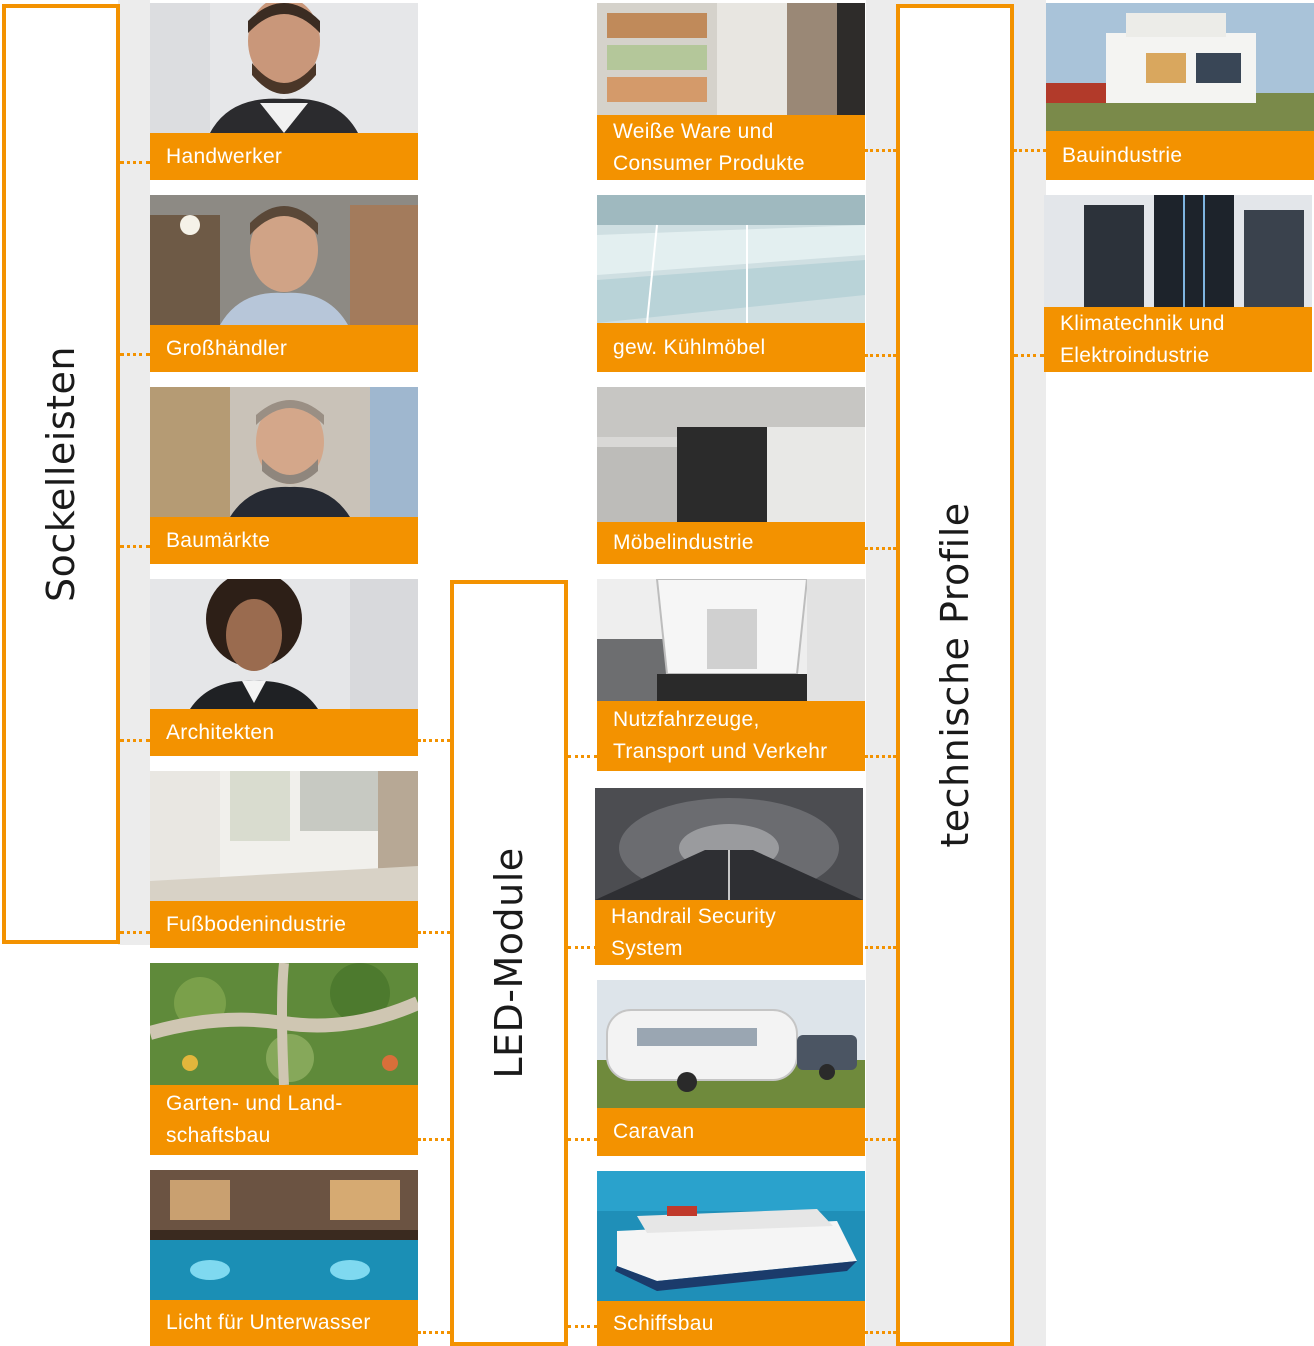 The height and width of the screenshot is (1346, 1314). Describe the element at coordinates (731, 1044) in the screenshot. I see `caravan-photo` at that location.